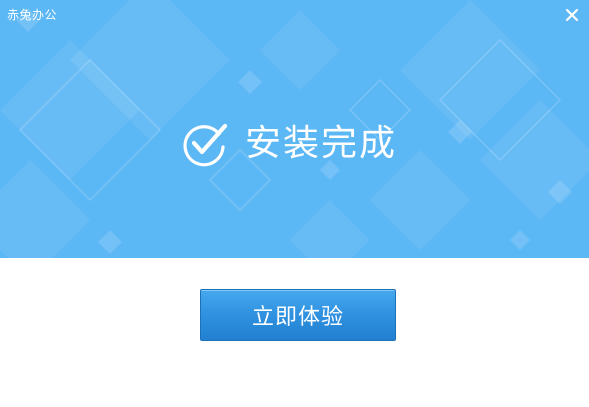 The width and height of the screenshot is (589, 407). I want to click on close-button, so click(572, 15).